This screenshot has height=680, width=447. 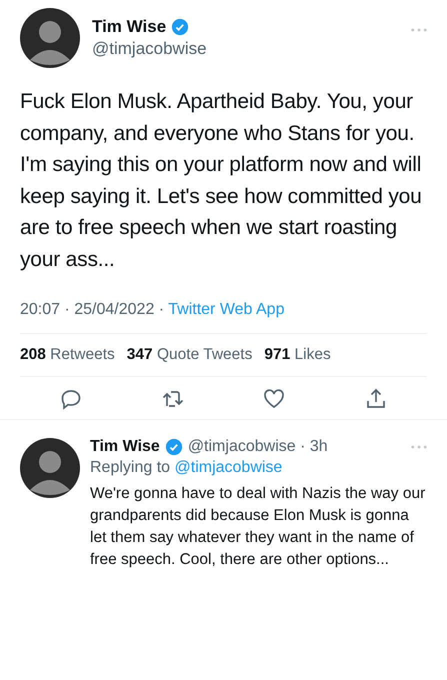 What do you see at coordinates (67, 355) in the screenshot?
I see `engagement-stat: 208 Retweets` at bounding box center [67, 355].